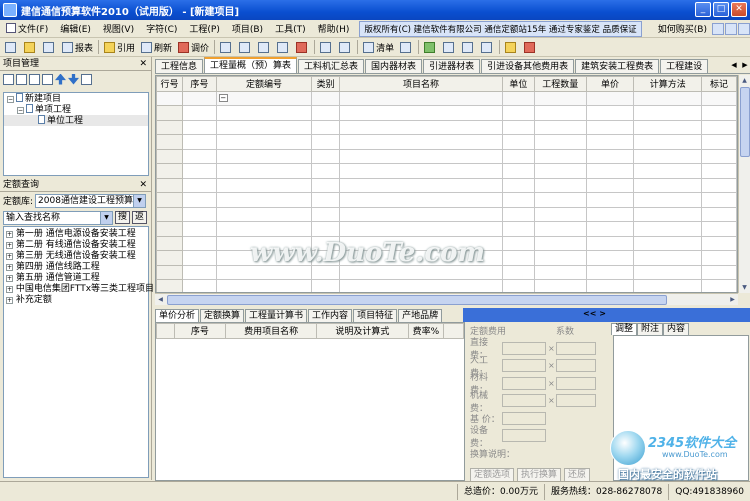  What do you see at coordinates (264, 98) in the screenshot?
I see `grid-cell: −` at bounding box center [264, 98].